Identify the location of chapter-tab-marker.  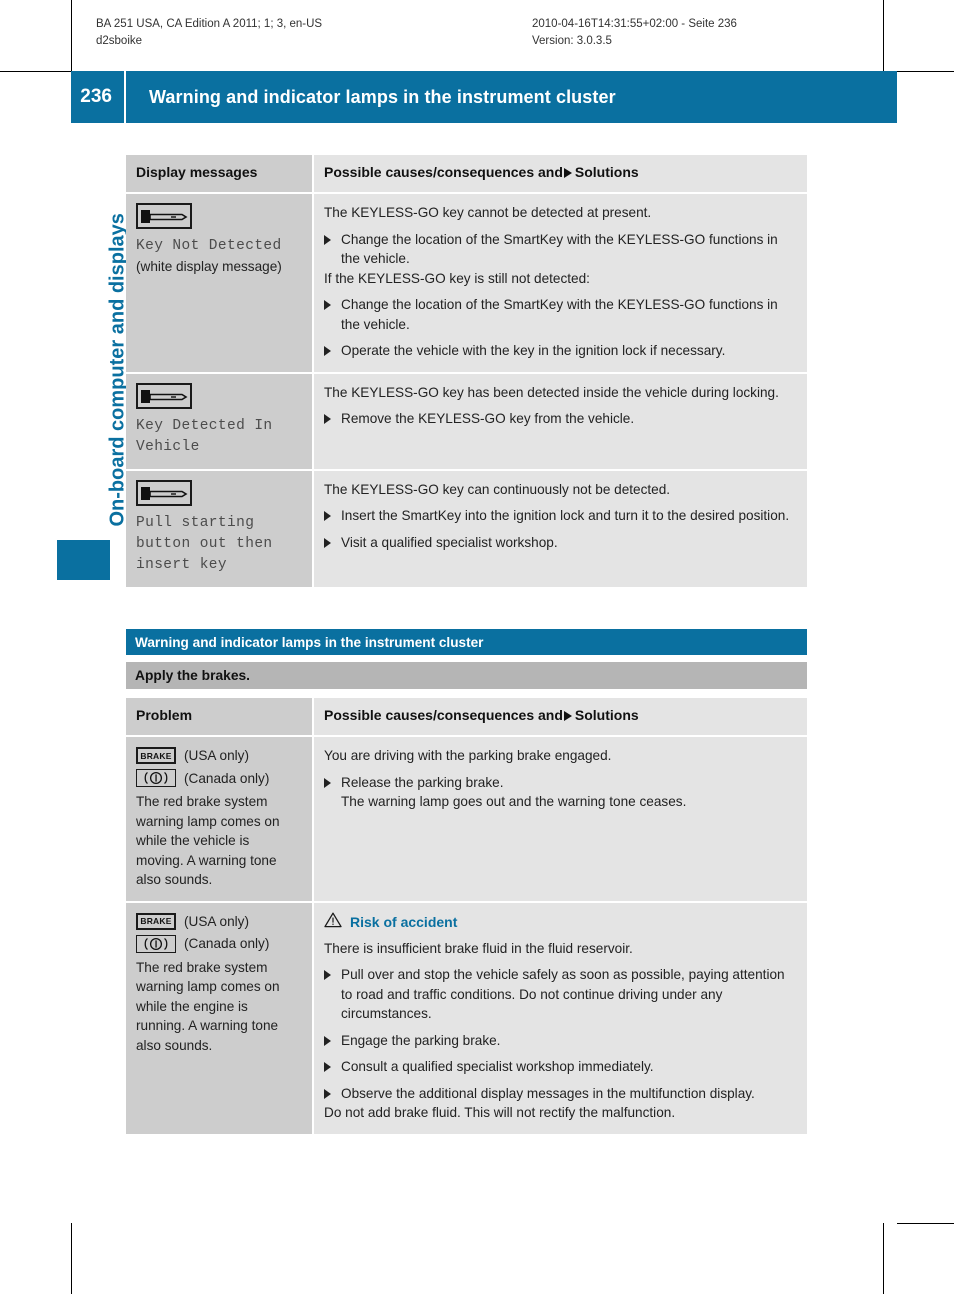
(83, 560).